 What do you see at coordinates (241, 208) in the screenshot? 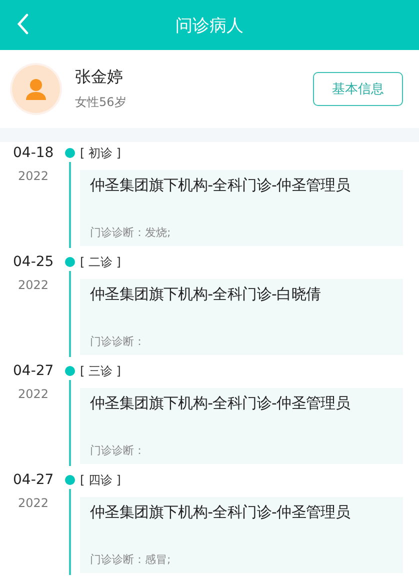
I see `visit-card: 仲圣集团旗下机构-全科门诊-仲圣管理员 门诊诊断：发烧;` at bounding box center [241, 208].